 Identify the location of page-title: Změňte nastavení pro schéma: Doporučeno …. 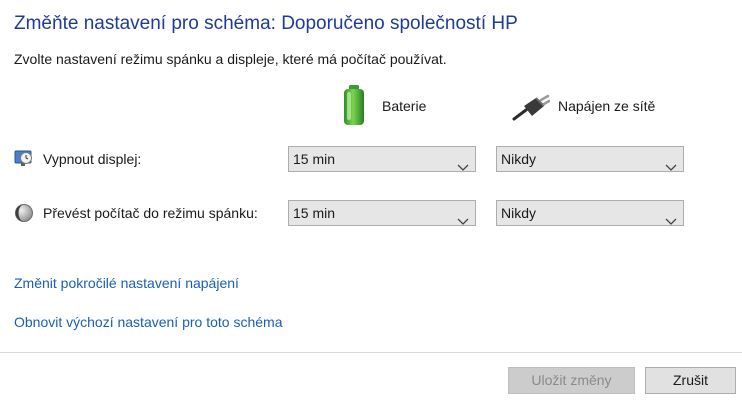
(266, 23).